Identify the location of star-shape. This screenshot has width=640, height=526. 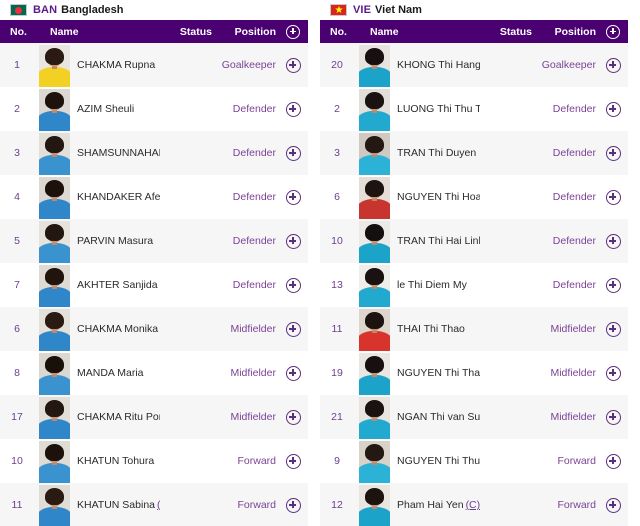
(338, 9).